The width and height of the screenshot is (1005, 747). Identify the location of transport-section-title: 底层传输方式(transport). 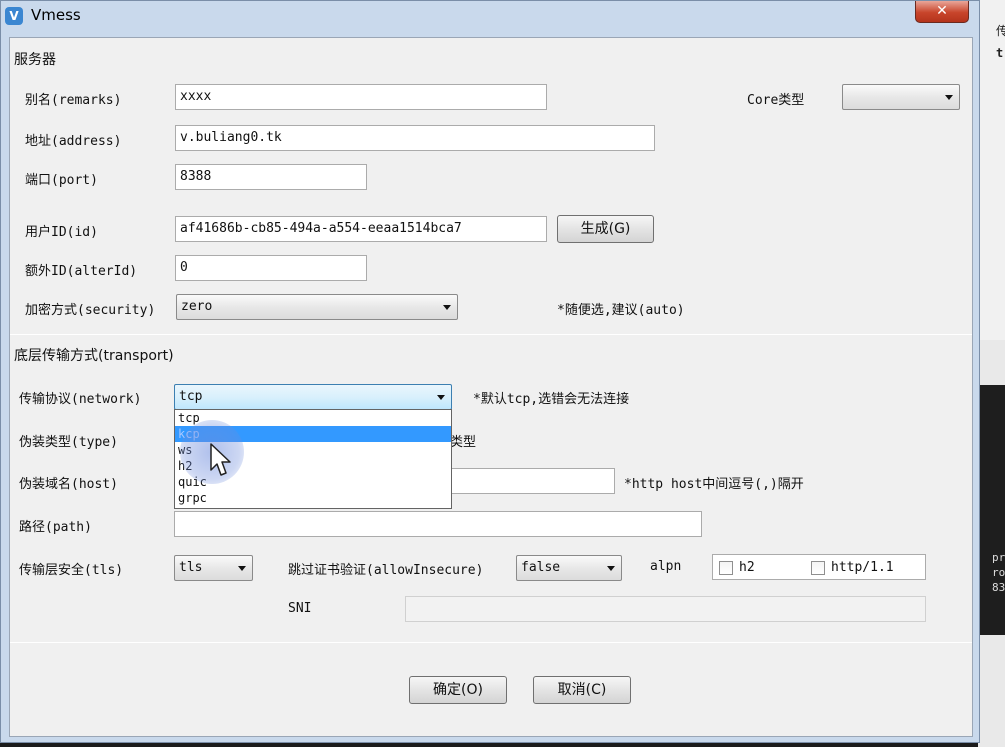
(94, 356).